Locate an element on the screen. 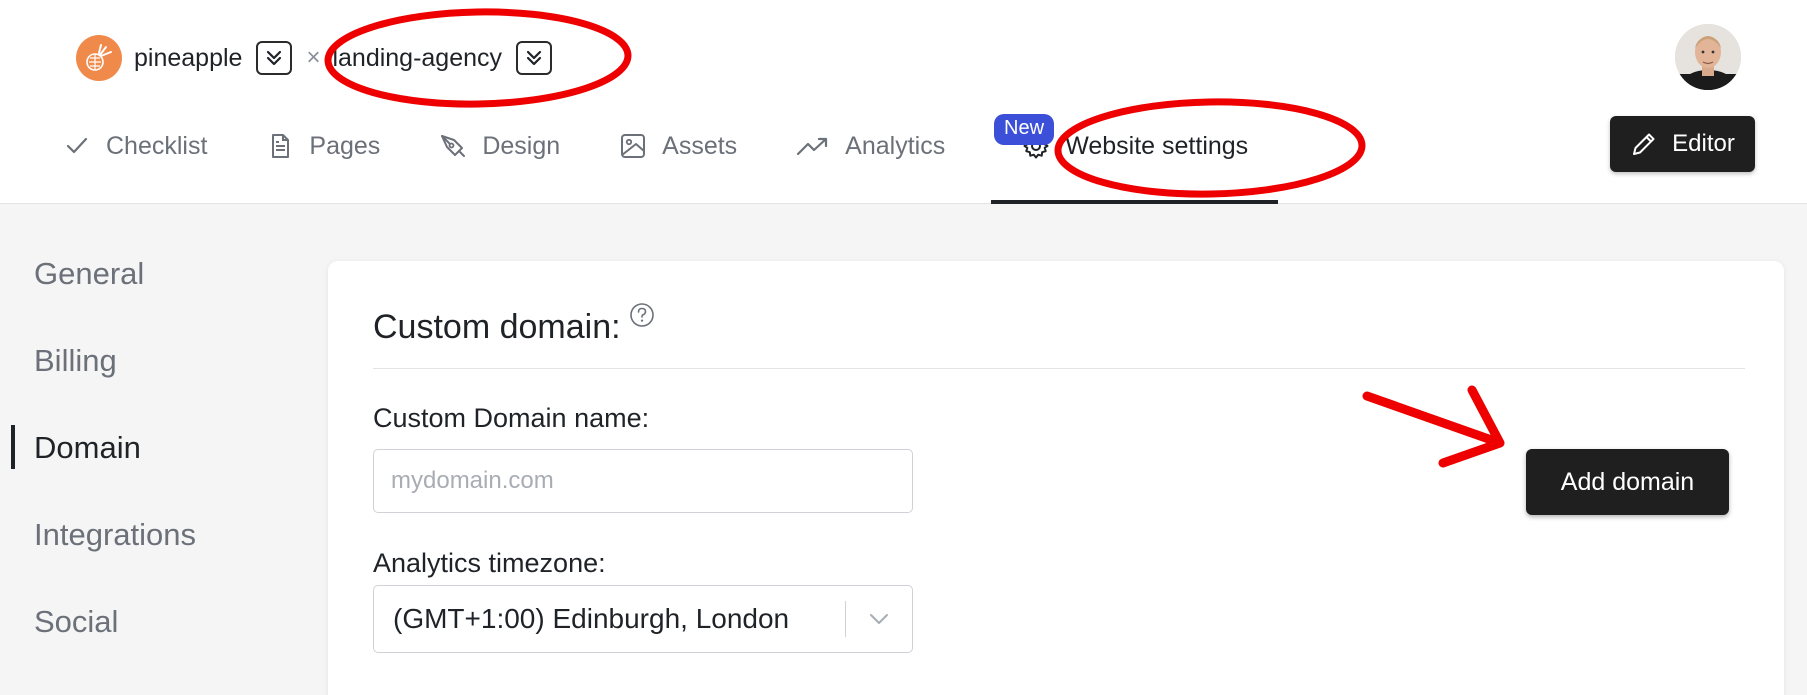  check-icon is located at coordinates (77, 145).